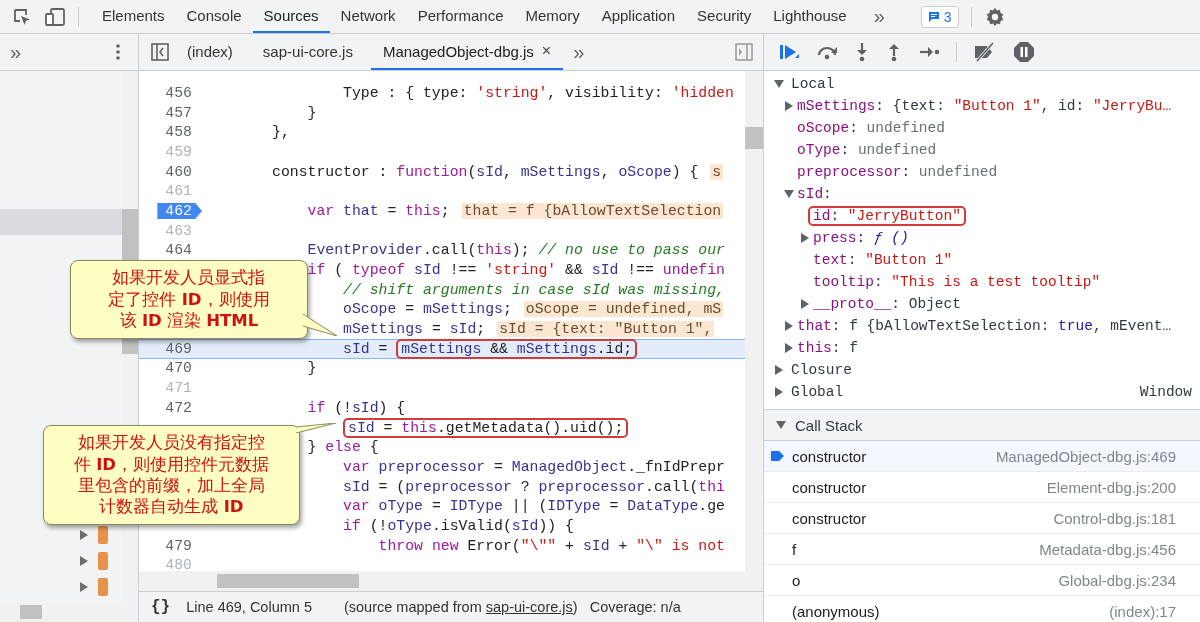 This screenshot has width=1200, height=622. I want to click on property: id: "JerryButton", so click(887, 216).